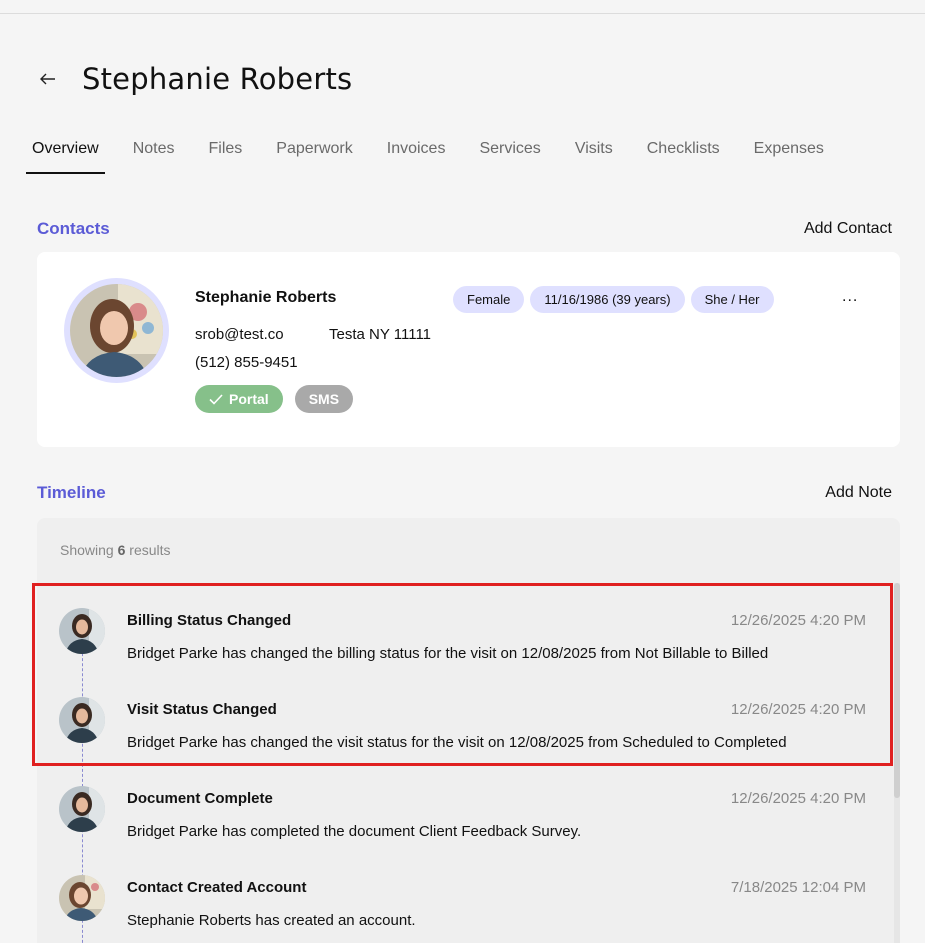 Image resolution: width=925 pixels, height=943 pixels. What do you see at coordinates (462, 13) in the screenshot?
I see `top-divider` at bounding box center [462, 13].